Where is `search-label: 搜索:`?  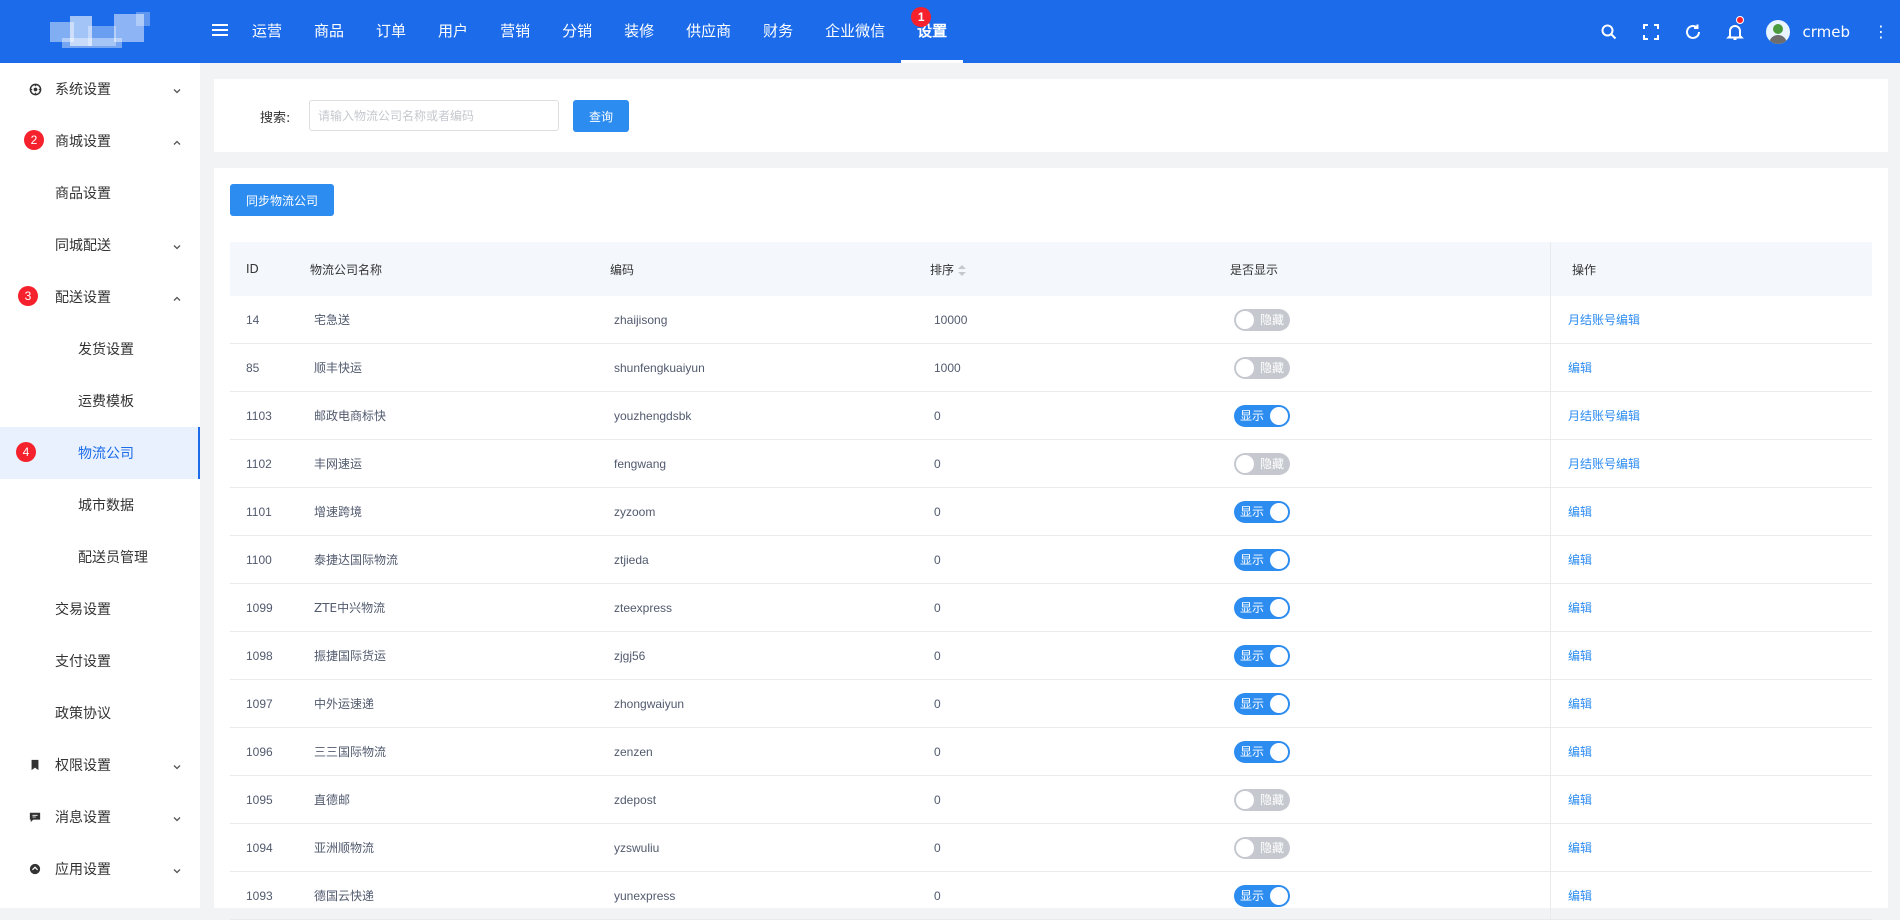
search-label: 搜索: is located at coordinates (275, 118).